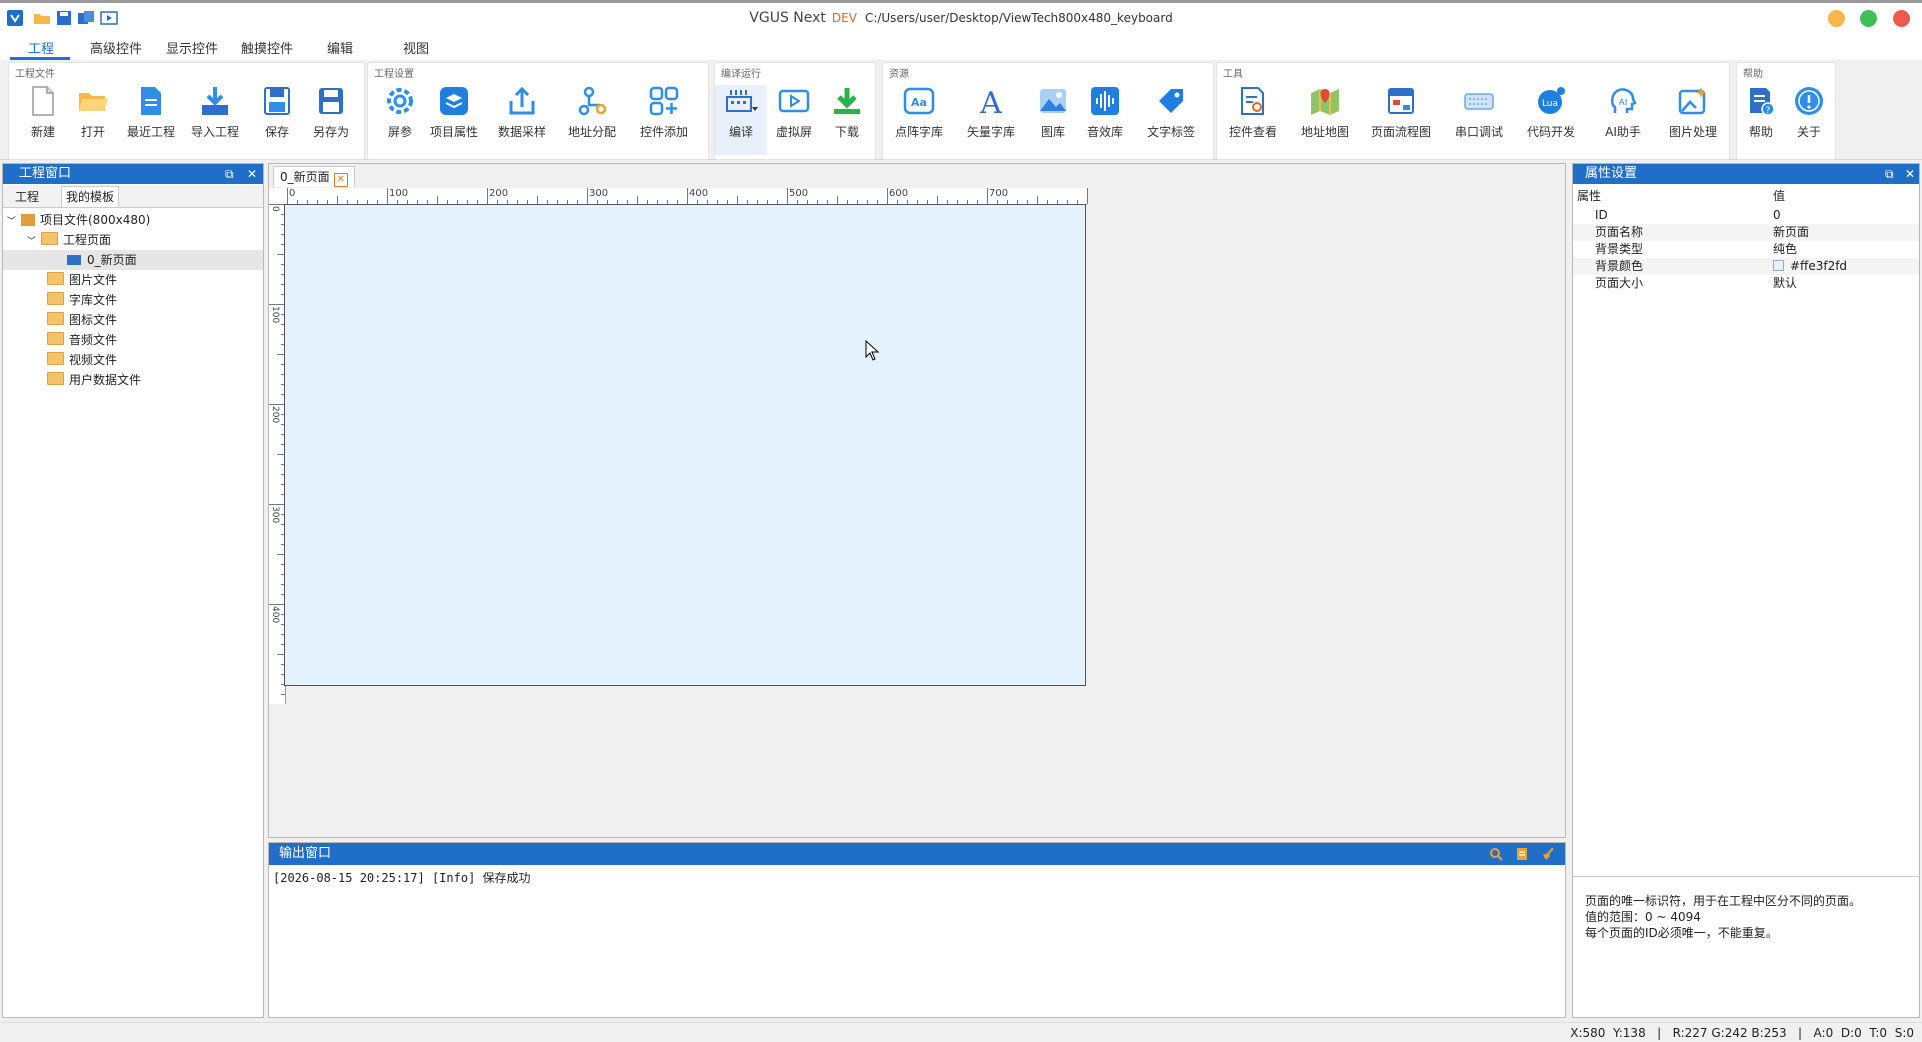 The width and height of the screenshot is (1922, 1042). Describe the element at coordinates (133, 280) in the screenshot. I see `tree-folder-images: 图片文件` at that location.